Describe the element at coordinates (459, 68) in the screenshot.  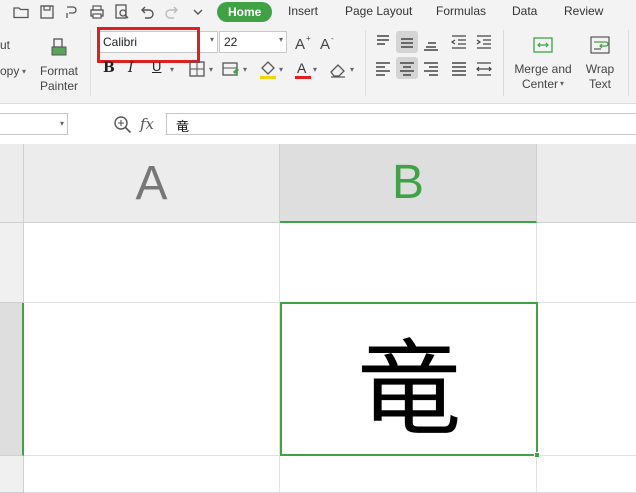
I see `justify-icon` at that location.